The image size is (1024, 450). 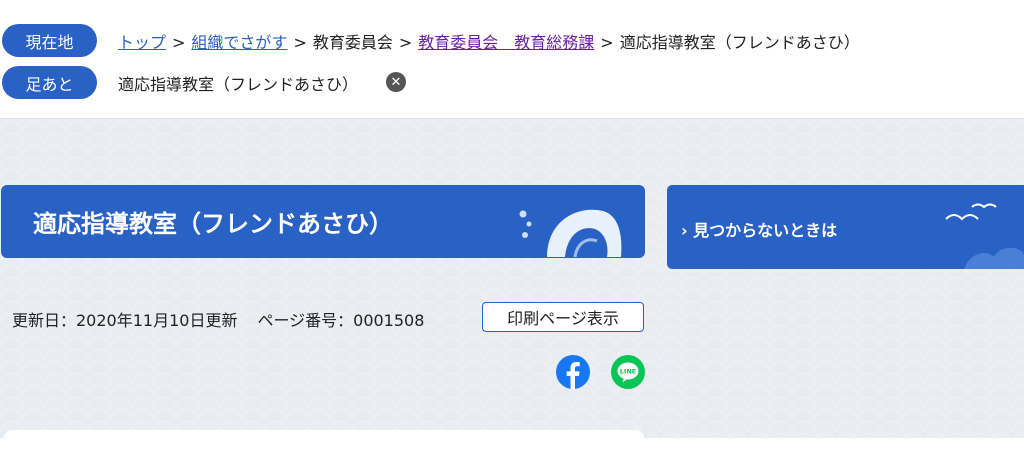 I want to click on footprint-item: 適応指導教室（フレンドあさひ）, so click(x=238, y=83).